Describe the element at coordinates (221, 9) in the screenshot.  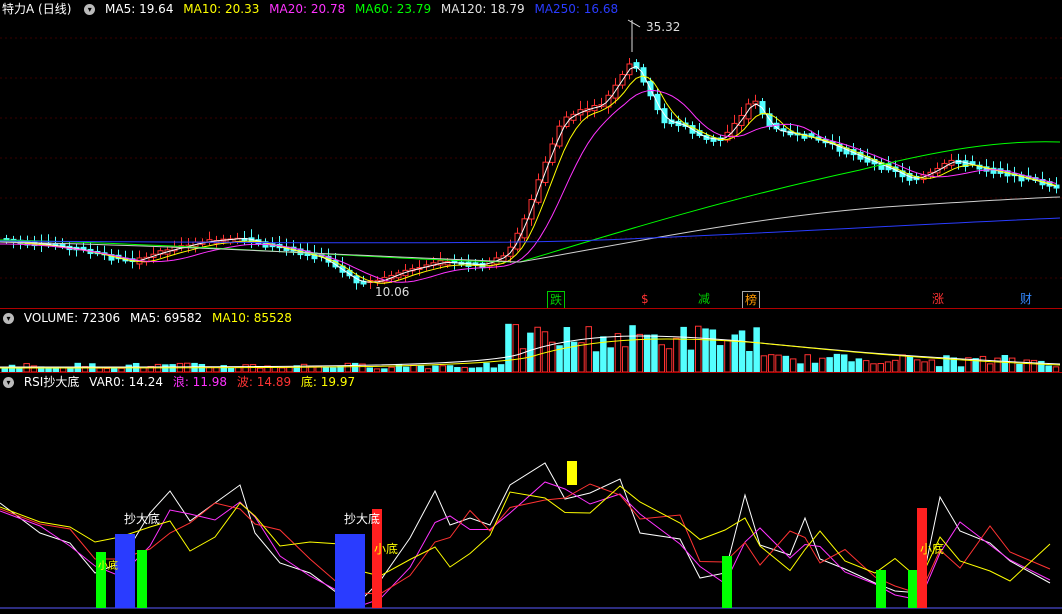
I see `ma10-value: MA10: 20.33` at that location.